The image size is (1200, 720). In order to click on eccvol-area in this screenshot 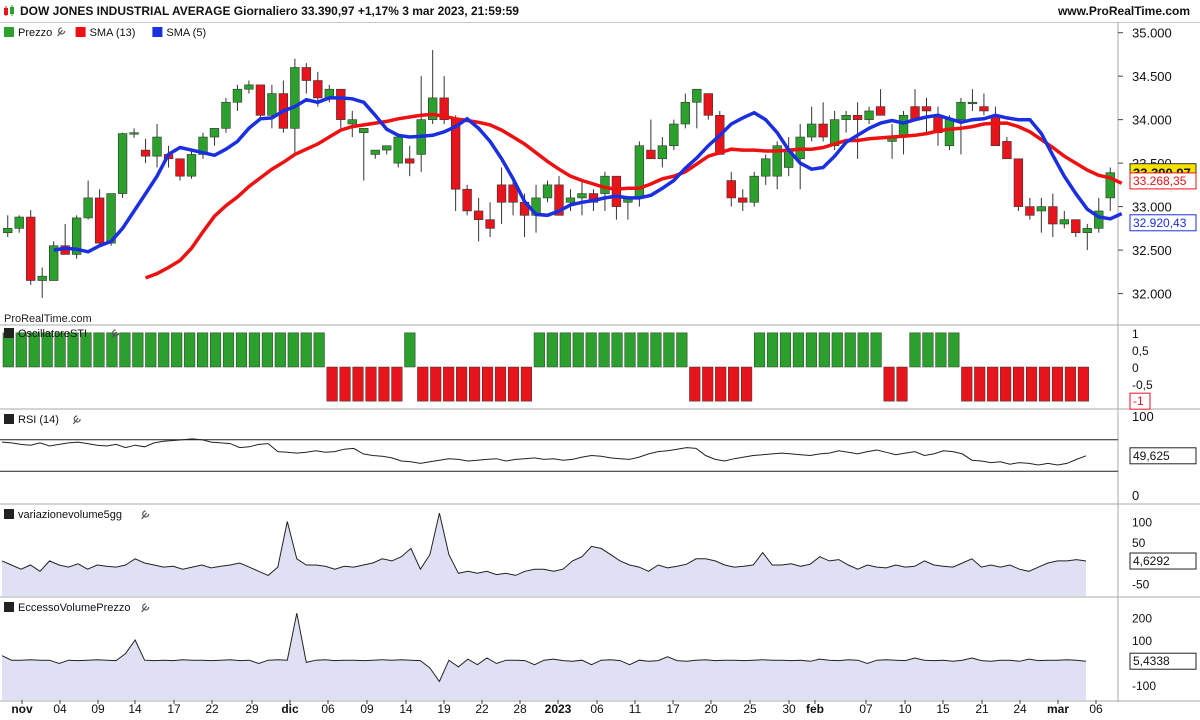, I will do `click(544, 656)`.